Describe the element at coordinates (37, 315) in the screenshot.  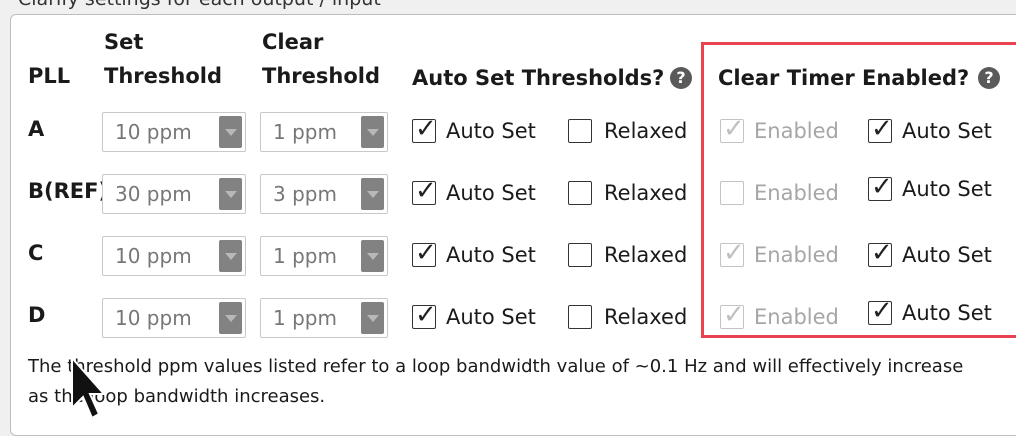
I see `pll-row-label: D` at that location.